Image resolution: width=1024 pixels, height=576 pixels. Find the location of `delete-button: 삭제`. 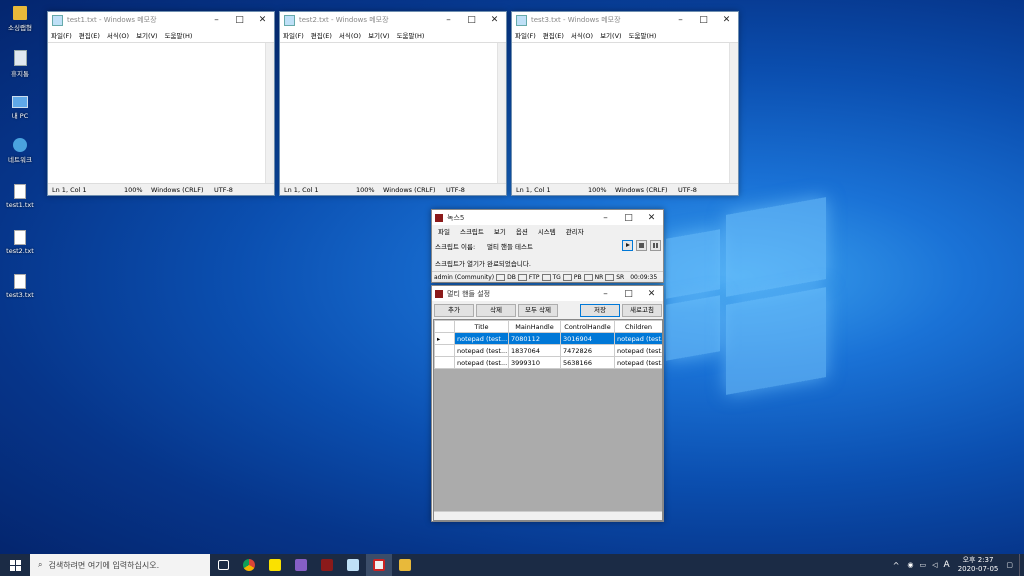

delete-button: 삭제 is located at coordinates (496, 310).